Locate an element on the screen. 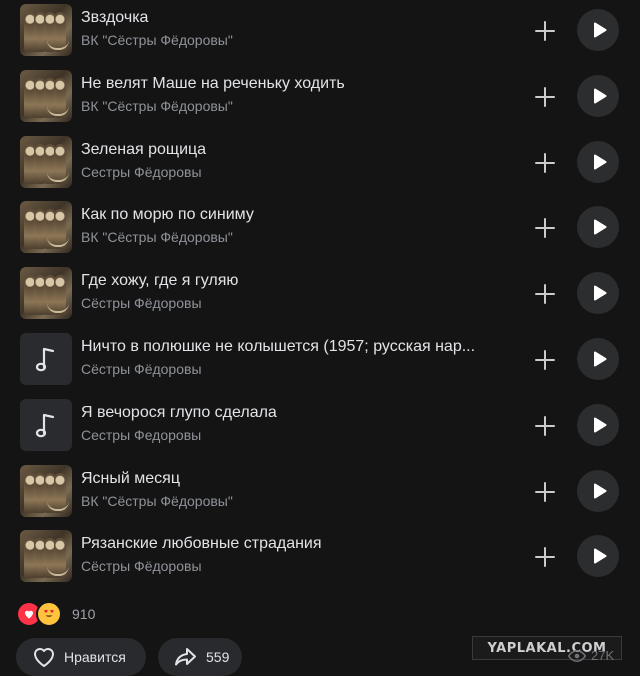 Image resolution: width=640 pixels, height=676 pixels. track-title: Где хожу, где я гуляю is located at coordinates (291, 281).